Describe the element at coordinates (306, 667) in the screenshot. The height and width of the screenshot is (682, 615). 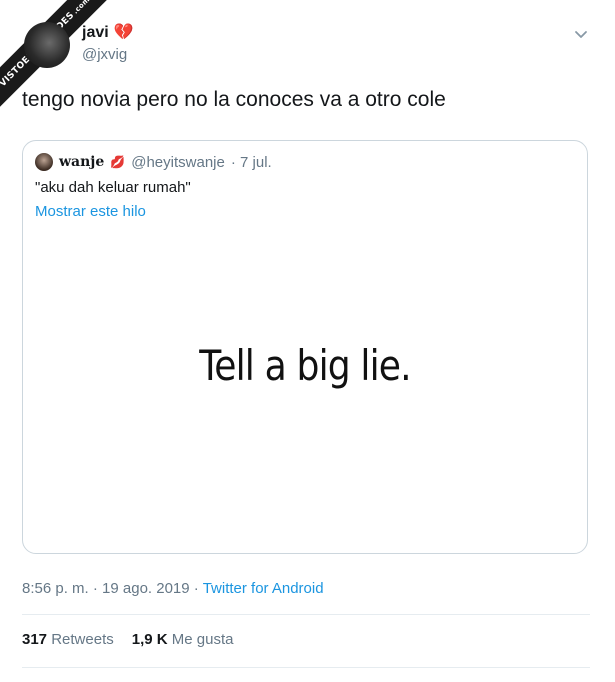
I see `divider-bottom` at that location.